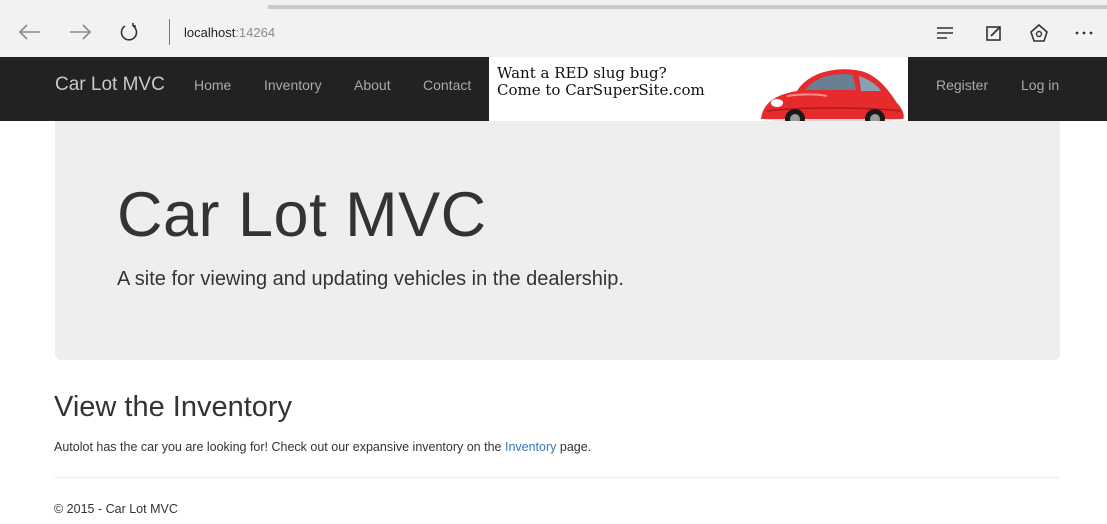 This screenshot has width=1107, height=524. I want to click on browser-toolbar: localhost:14264, so click(553, 28).